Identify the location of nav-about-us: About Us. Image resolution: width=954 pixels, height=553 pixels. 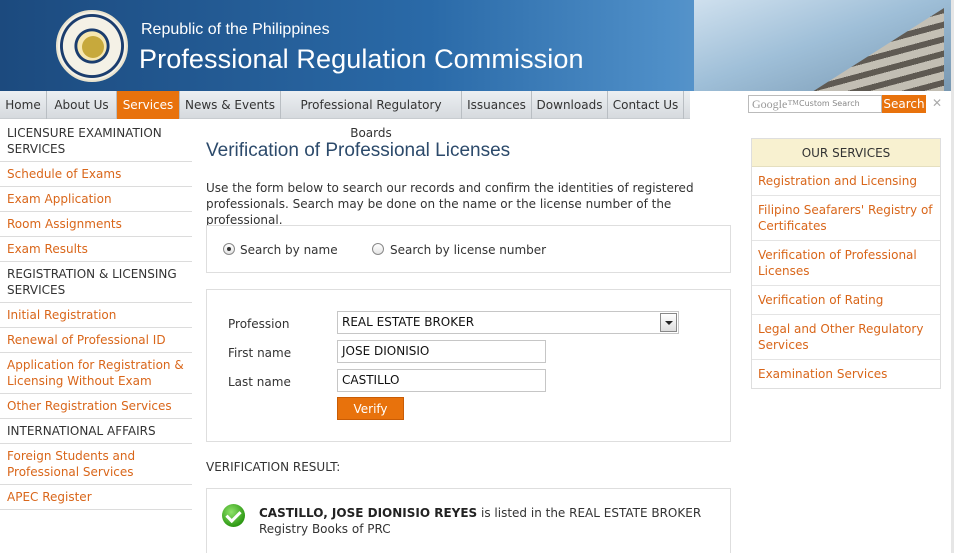
(82, 105).